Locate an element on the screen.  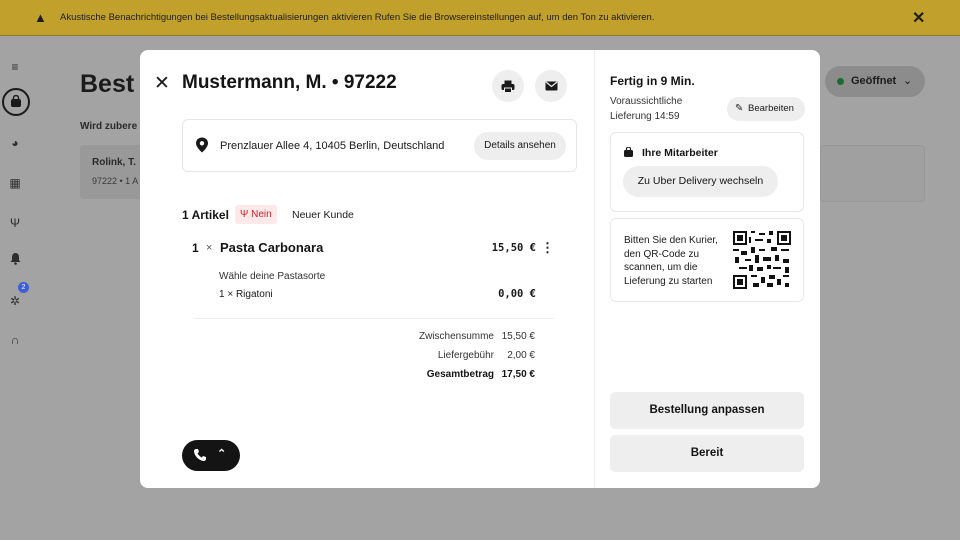
delivery-fee-value: 2,00 € is located at coordinates (521, 355).